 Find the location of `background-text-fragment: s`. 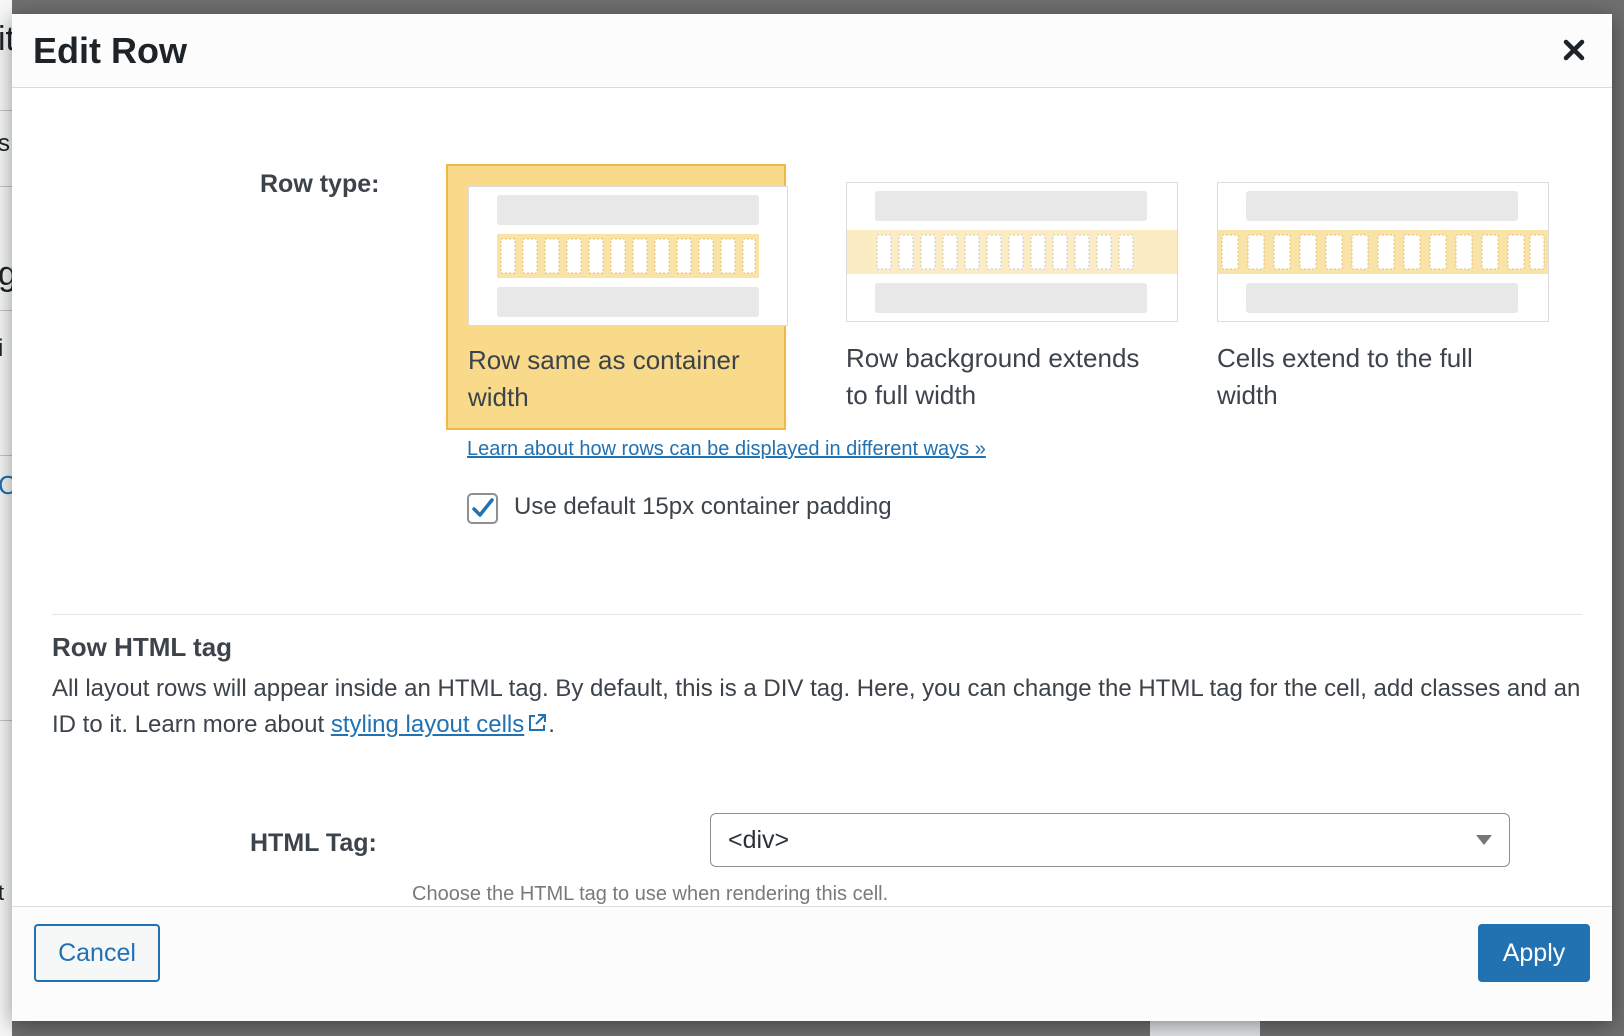

background-text-fragment: s is located at coordinates (5, 143).